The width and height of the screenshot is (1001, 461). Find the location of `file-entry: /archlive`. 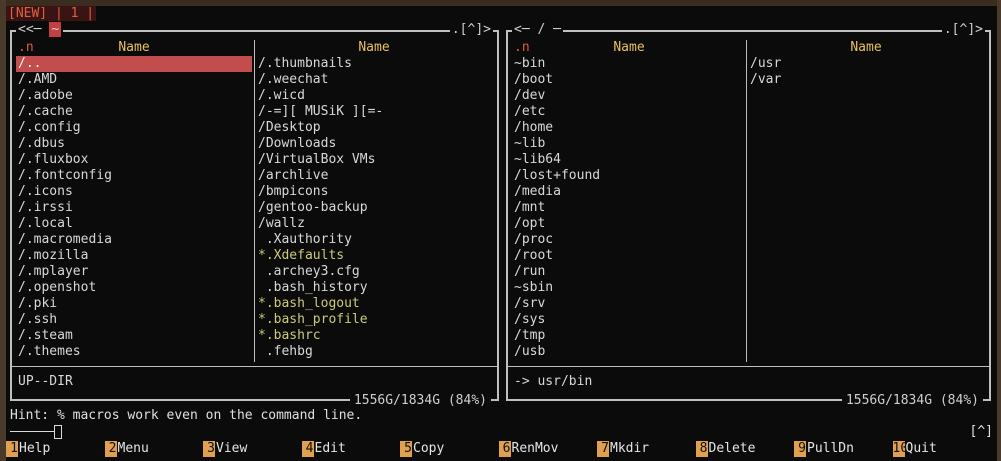

file-entry: /archlive is located at coordinates (374, 176).